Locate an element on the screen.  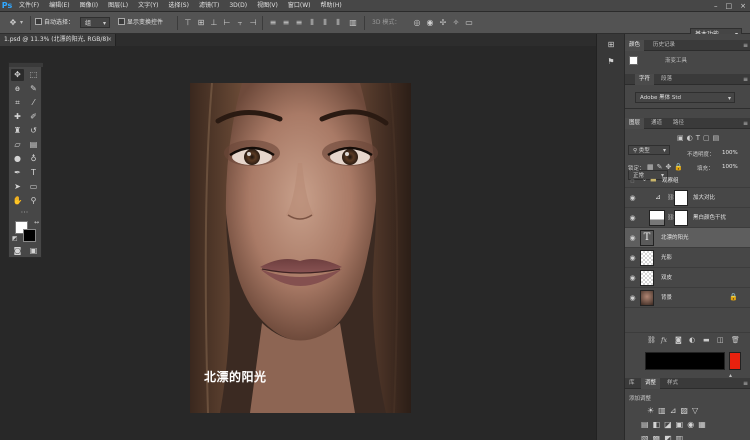
menu-type: 文字(Y) is located at coordinates (148, 6).